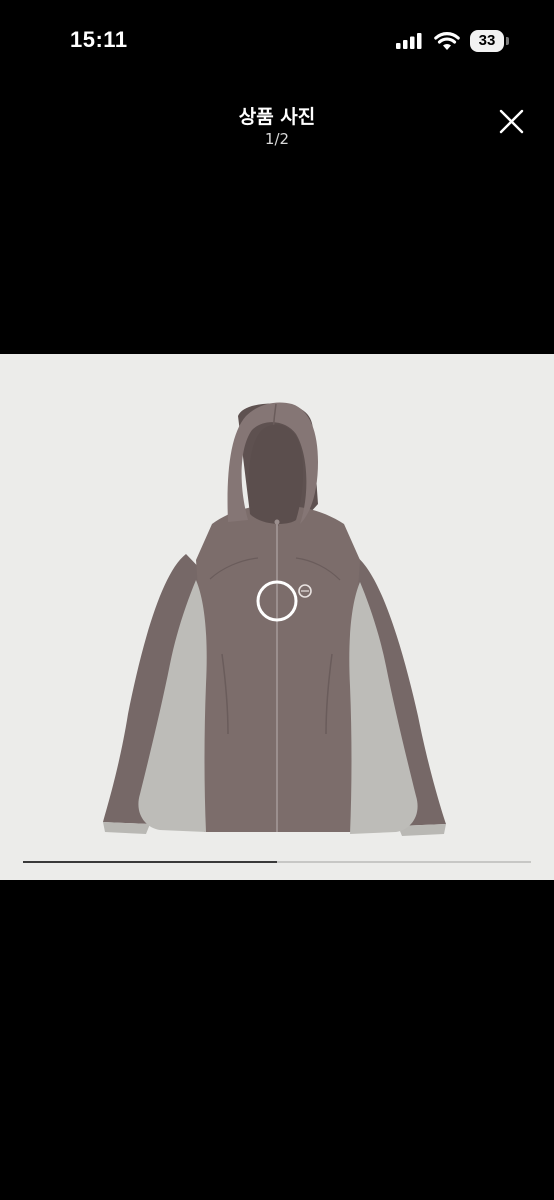 The image size is (554, 1200). Describe the element at coordinates (409, 41) in the screenshot. I see `signal-icon` at that location.